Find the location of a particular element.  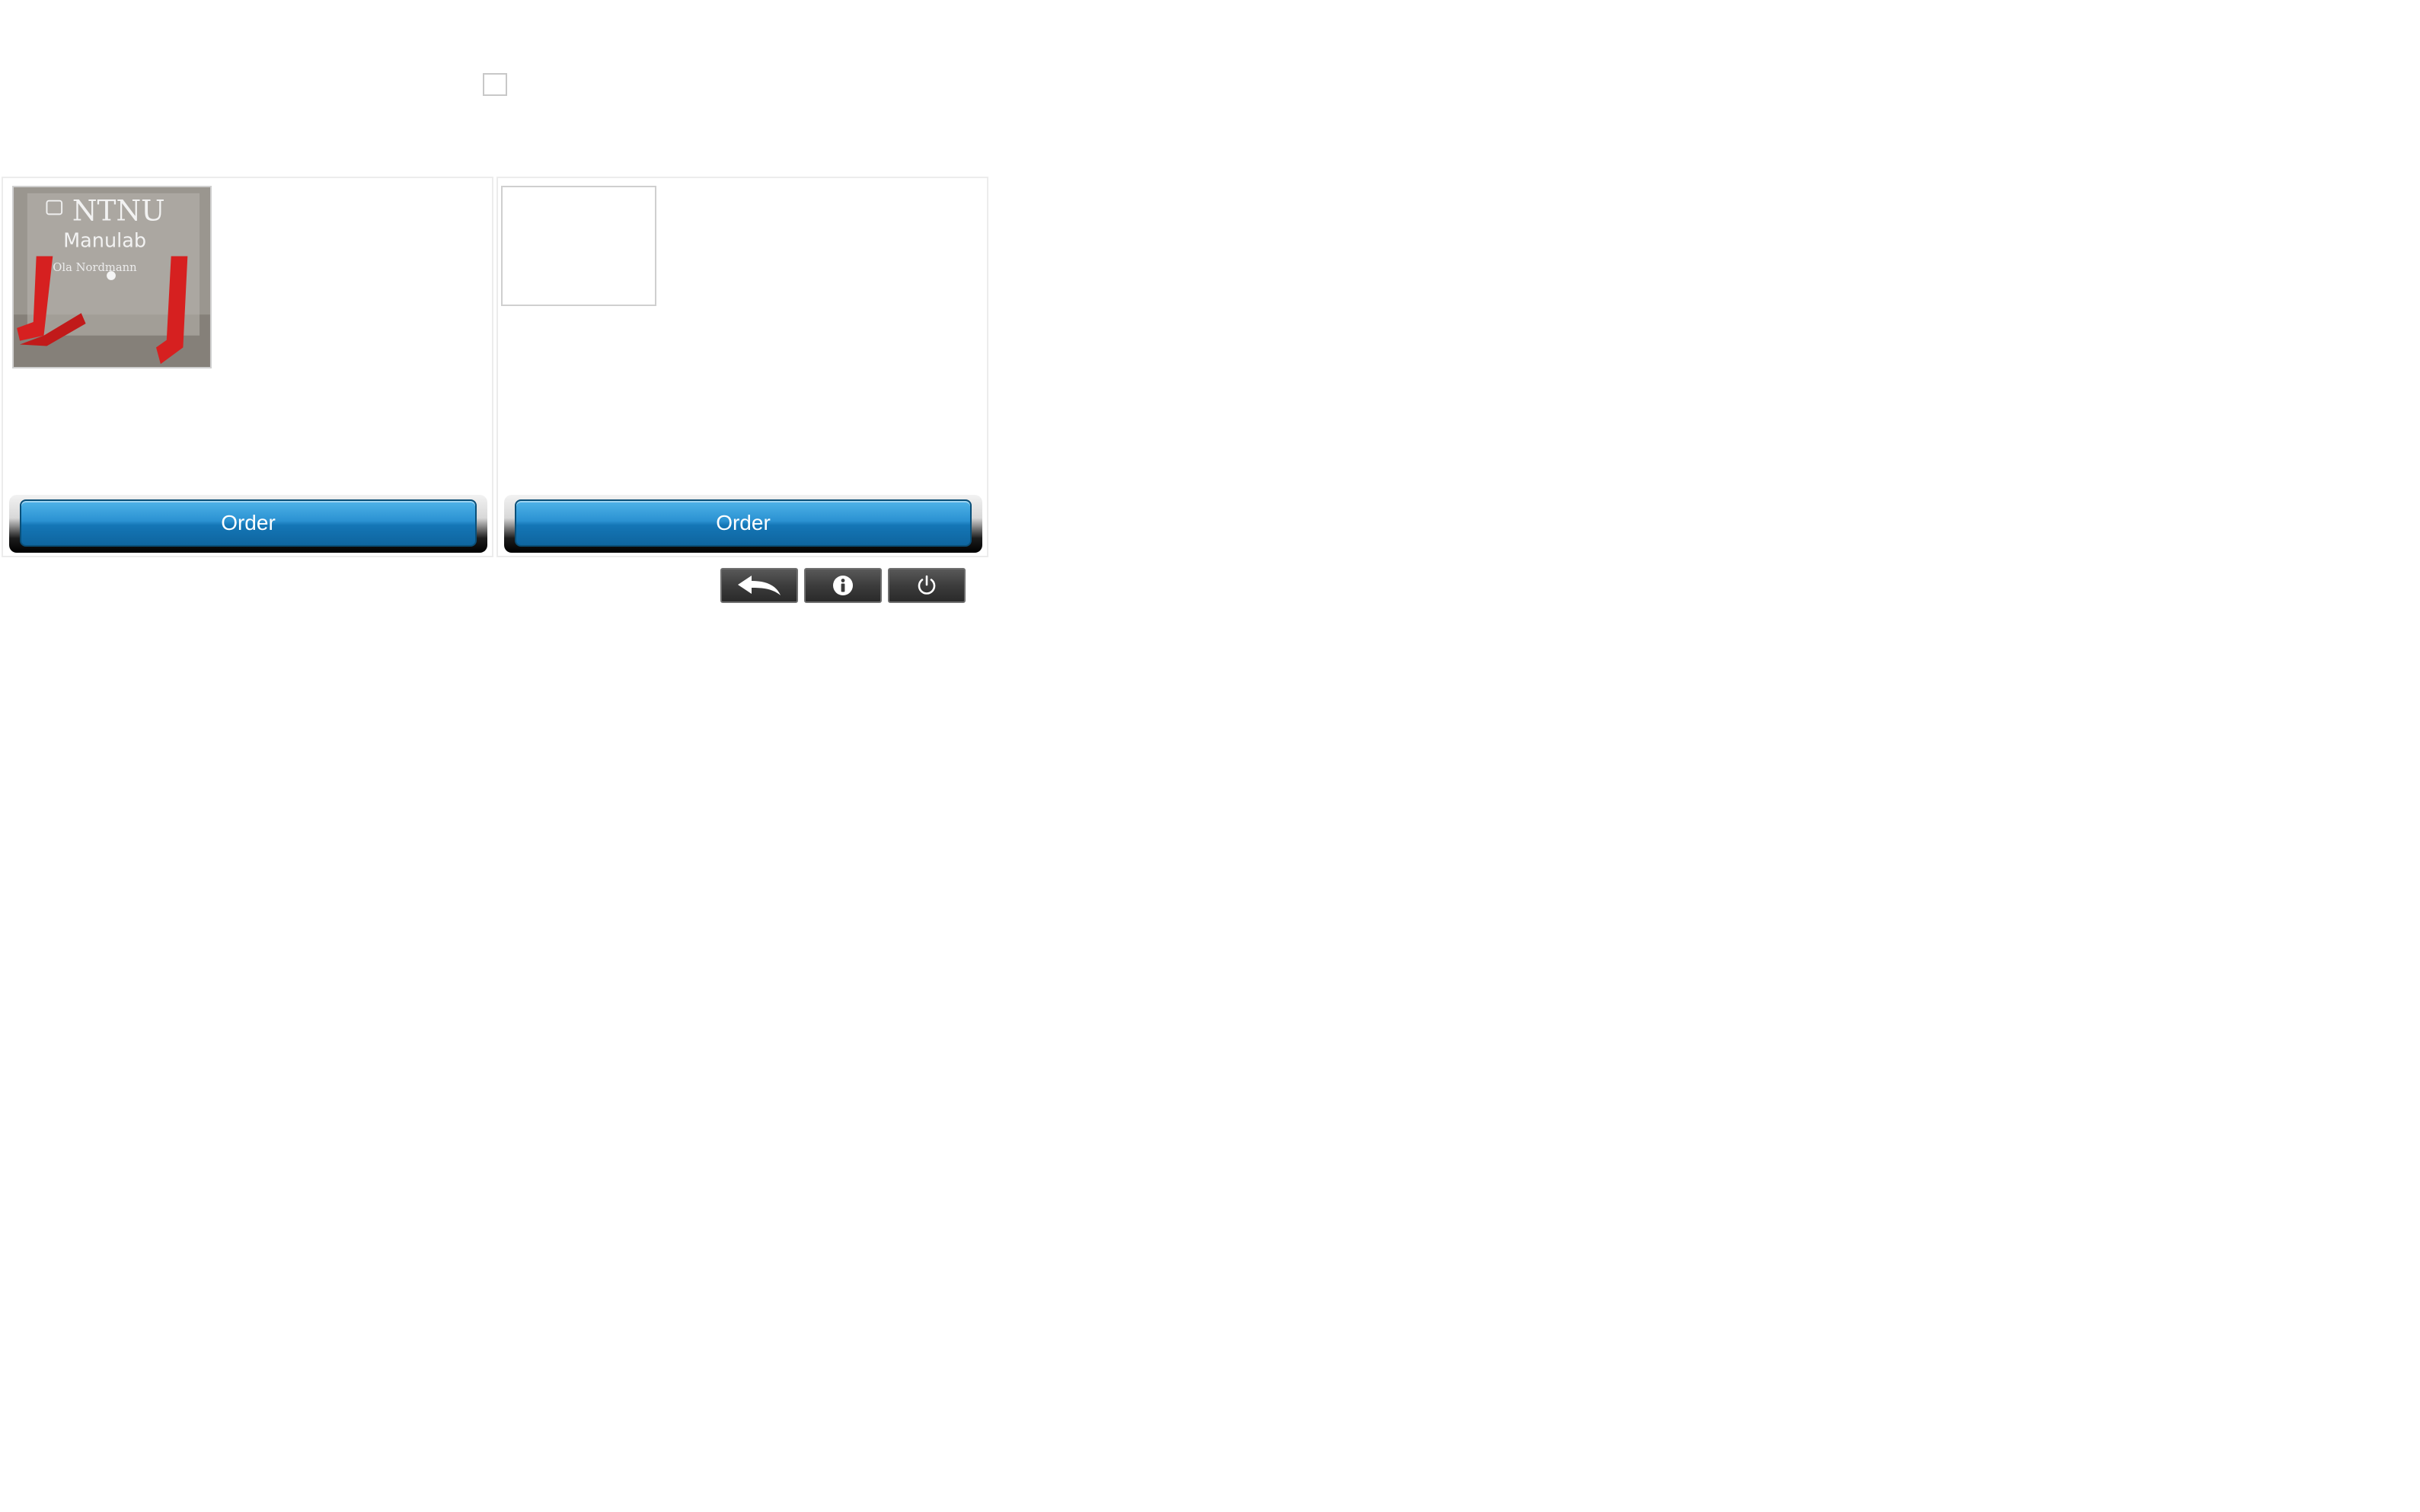

product-photo-placeholder is located at coordinates (578, 246).